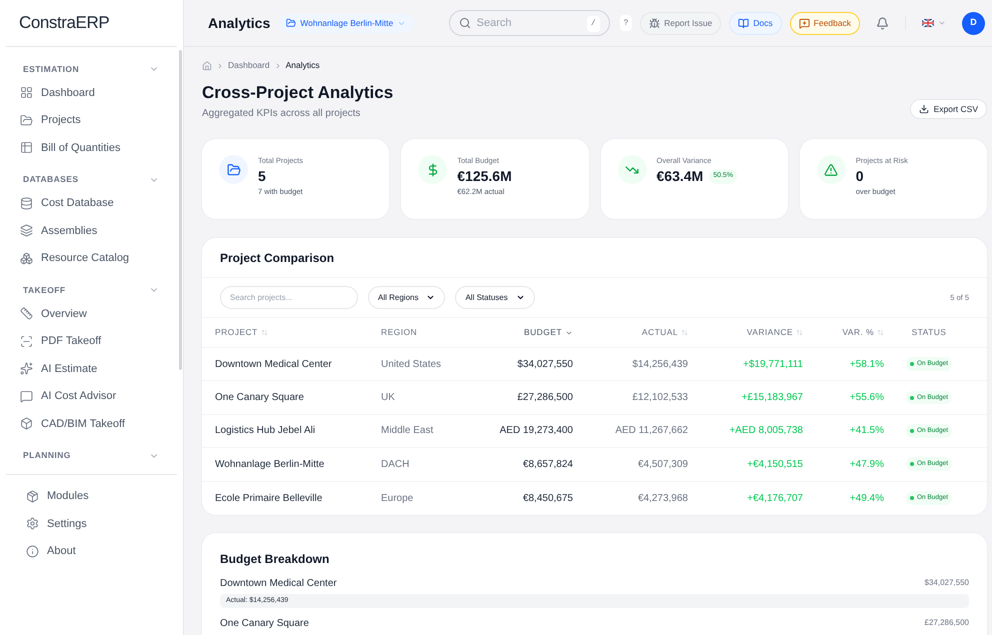 The width and height of the screenshot is (992, 635). I want to click on filter-dropdown: All Regions, so click(407, 297).